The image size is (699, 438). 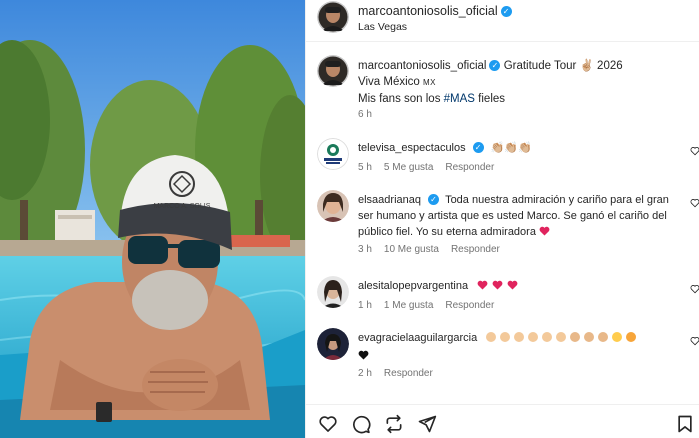 I want to click on comment-body: televisa_espectaculos ✓ 👏🏼👏🏼👏🏼, so click(x=523, y=148).